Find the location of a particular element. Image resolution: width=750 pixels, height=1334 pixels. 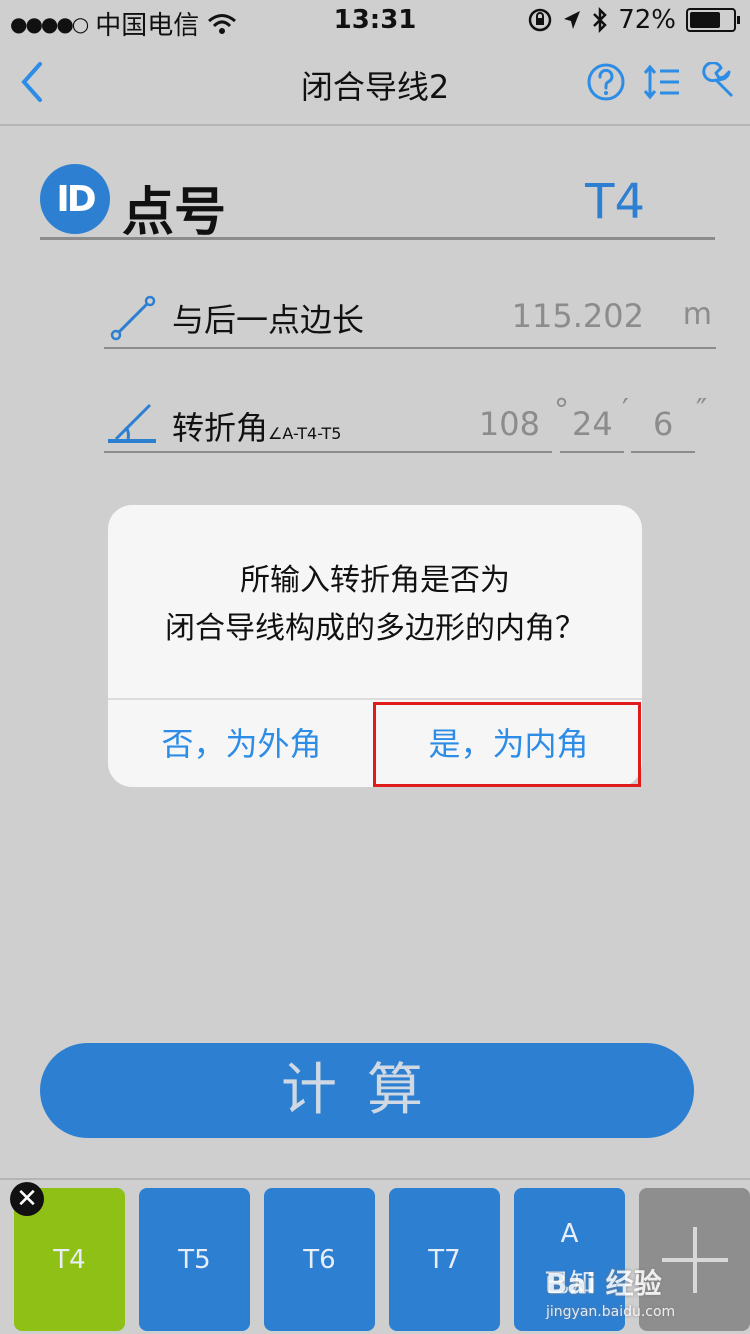

watermark-url: jingyan.baidu.com is located at coordinates (611, 1312).